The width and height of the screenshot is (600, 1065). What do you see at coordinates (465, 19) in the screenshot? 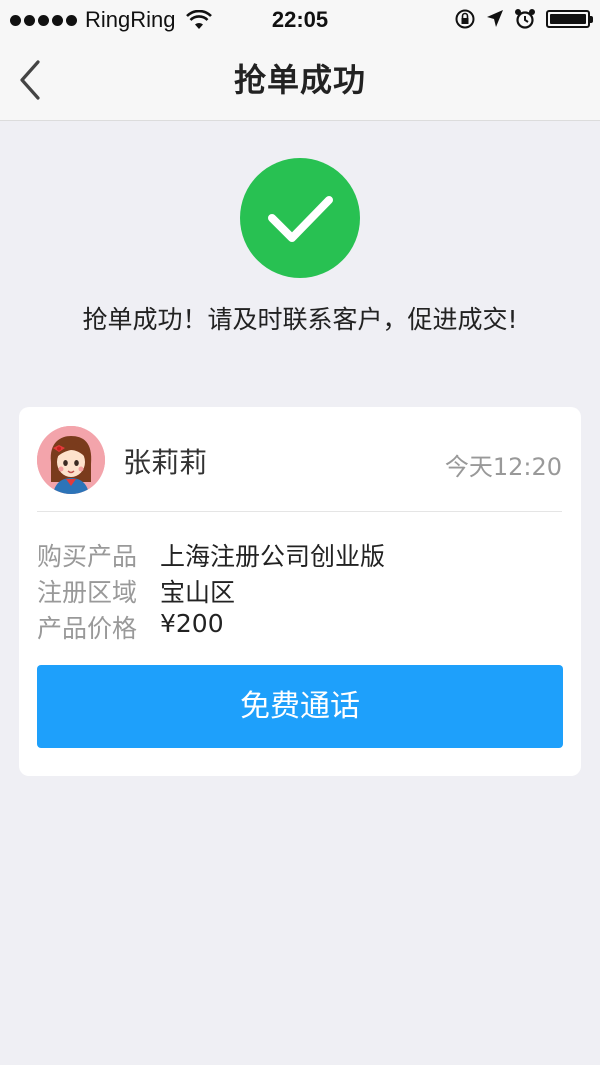
I see `rotation-lock-icon` at bounding box center [465, 19].